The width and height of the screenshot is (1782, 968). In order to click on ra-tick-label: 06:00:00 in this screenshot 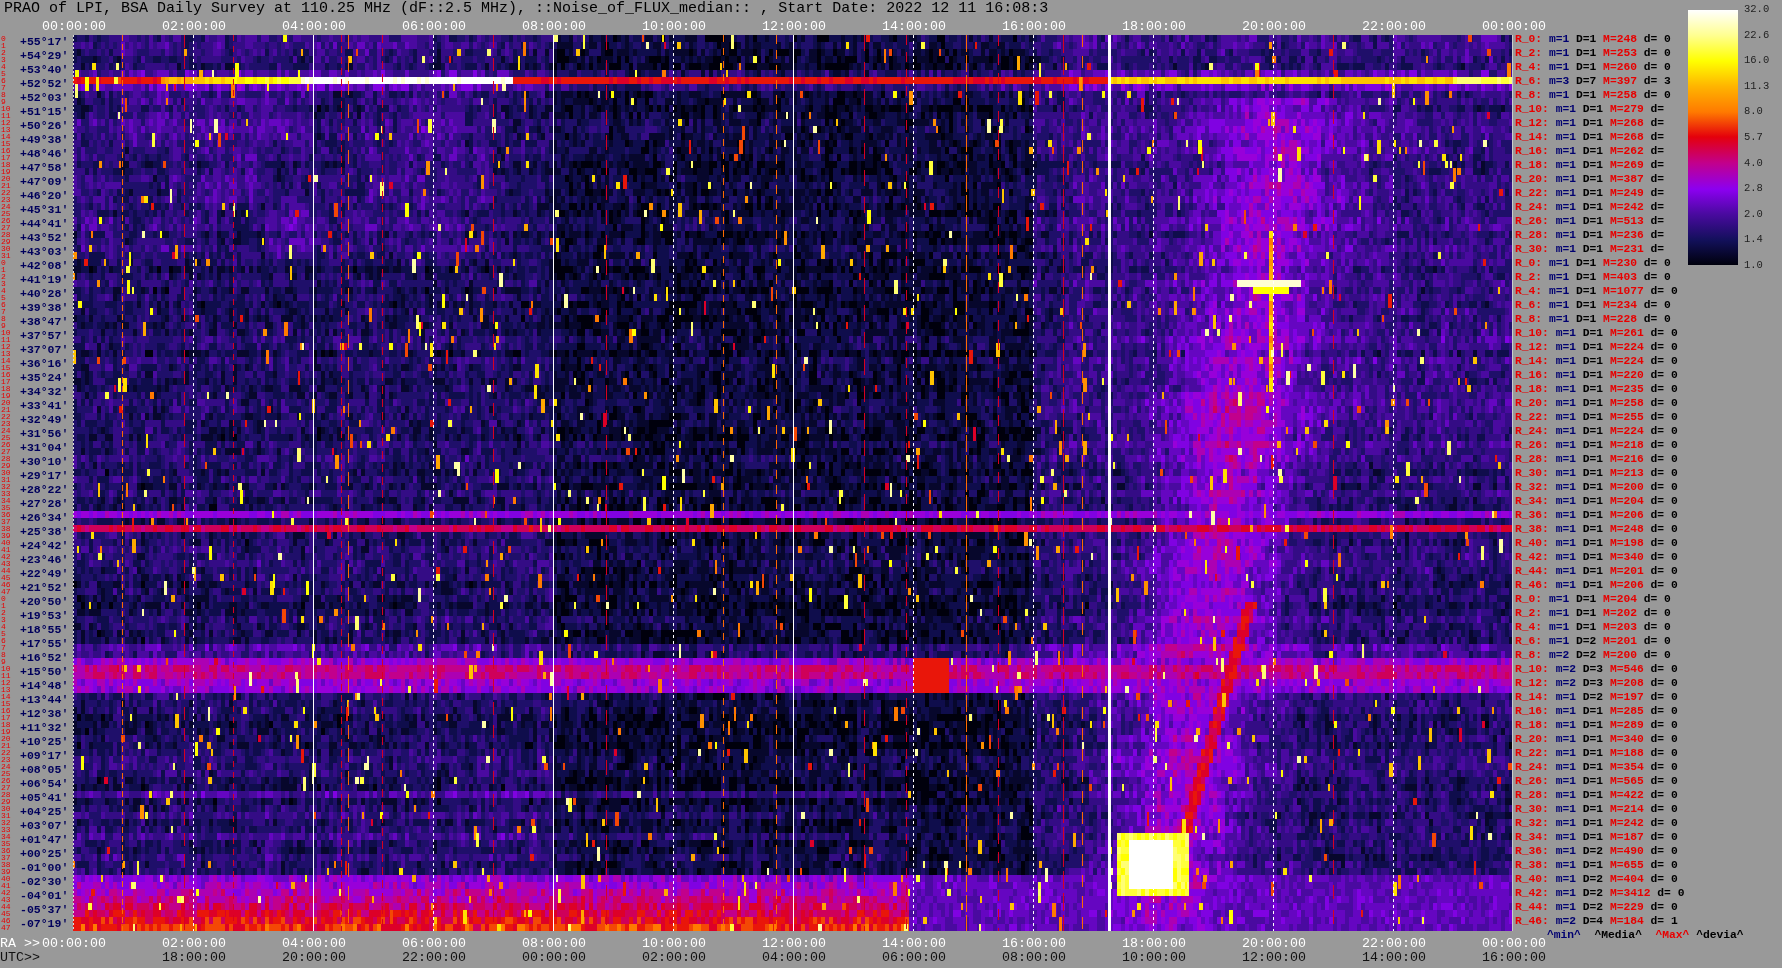, I will do `click(434, 944)`.